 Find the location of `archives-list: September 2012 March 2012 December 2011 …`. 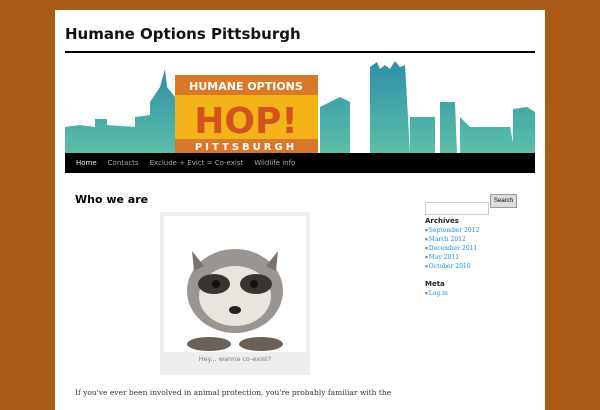

archives-list: September 2012 March 2012 December 2011 … is located at coordinates (452, 248).